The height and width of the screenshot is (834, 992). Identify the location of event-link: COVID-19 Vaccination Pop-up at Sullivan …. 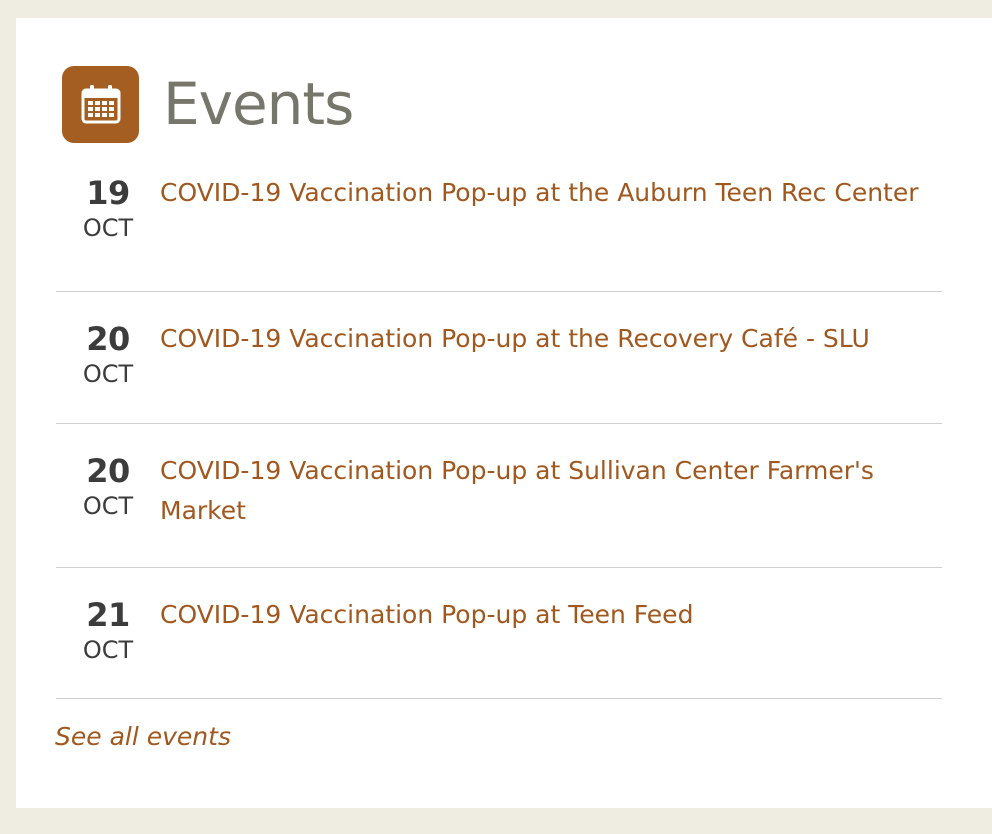
(540, 509).